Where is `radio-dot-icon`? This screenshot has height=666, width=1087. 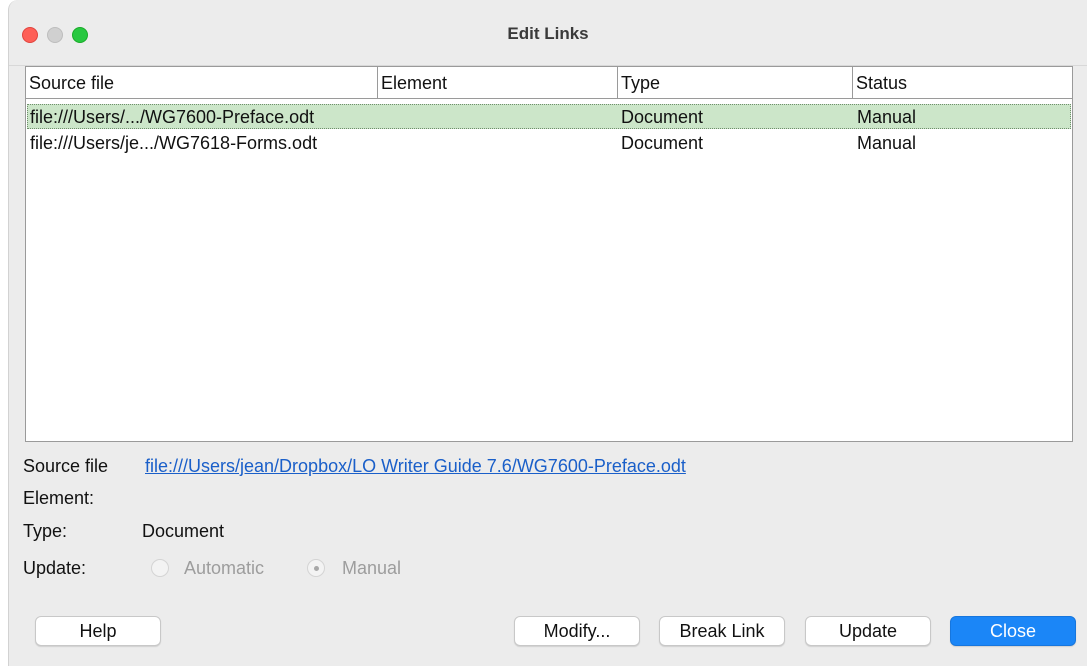 radio-dot-icon is located at coordinates (316, 568).